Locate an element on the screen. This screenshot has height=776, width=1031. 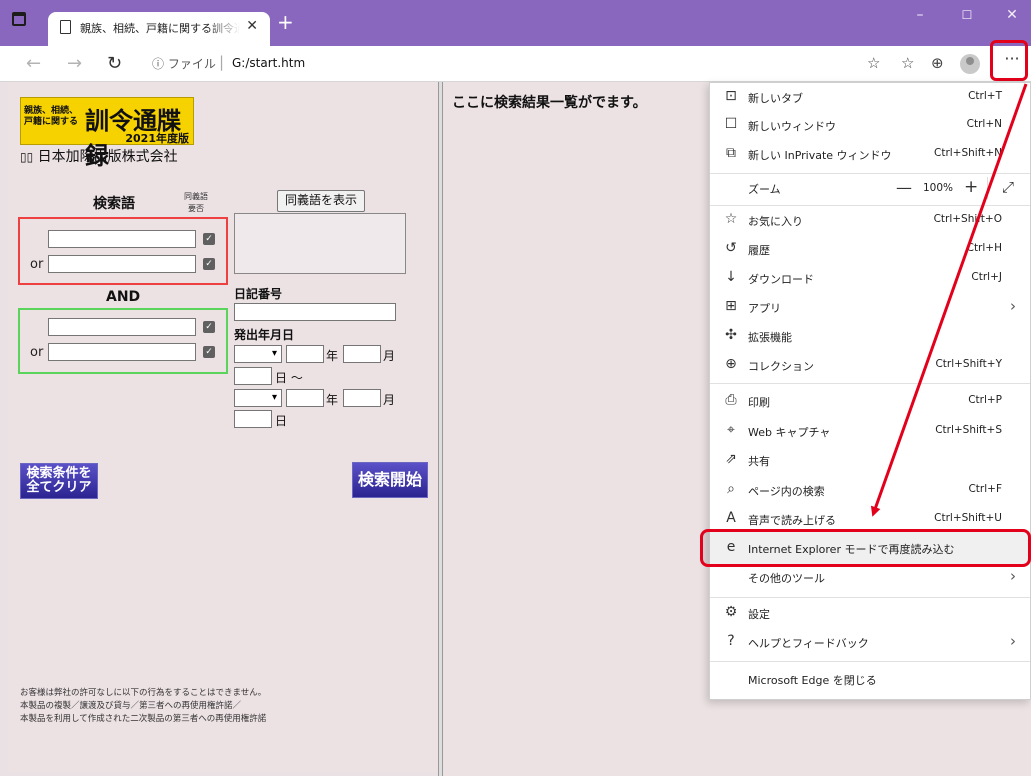
menu-item-find: ⌕ ページ内の検索 Ctrl+F is located at coordinates (870, 490).